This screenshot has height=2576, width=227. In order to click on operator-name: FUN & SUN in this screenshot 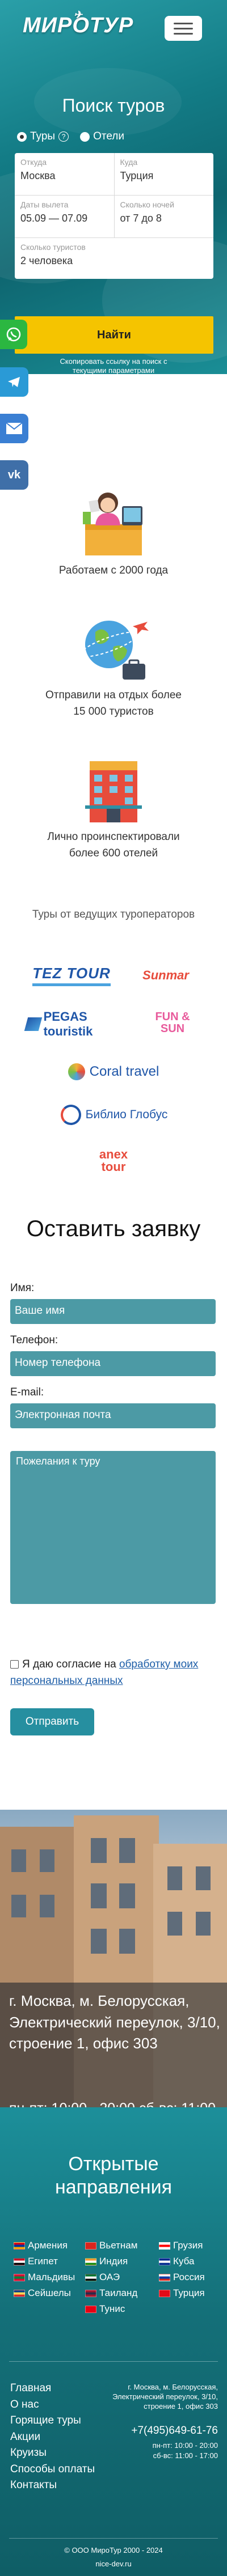, I will do `click(172, 1023)`.